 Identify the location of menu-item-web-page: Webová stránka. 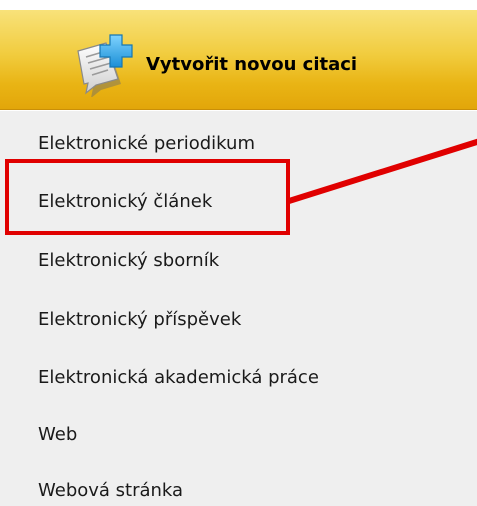
(110, 490).